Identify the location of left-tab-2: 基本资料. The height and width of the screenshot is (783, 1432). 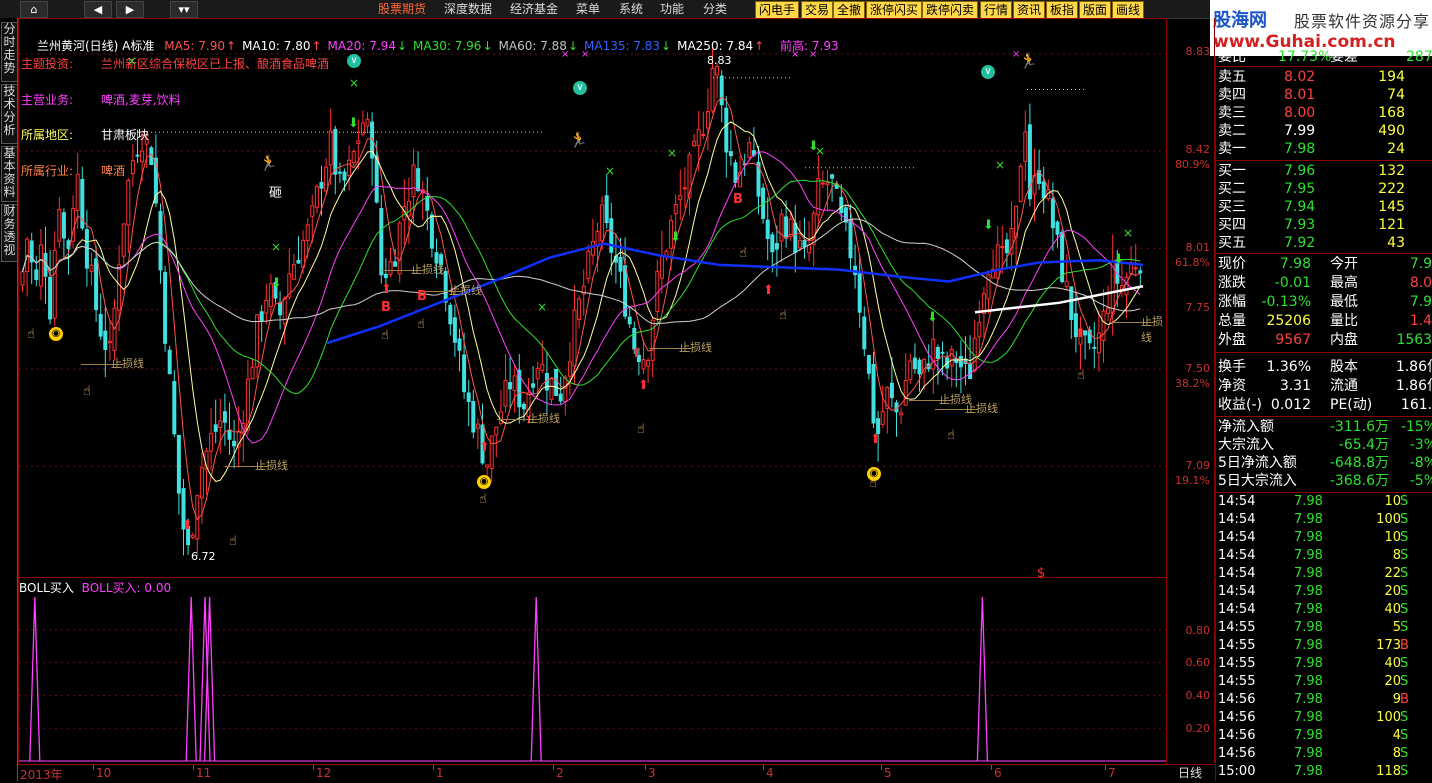
(9, 174).